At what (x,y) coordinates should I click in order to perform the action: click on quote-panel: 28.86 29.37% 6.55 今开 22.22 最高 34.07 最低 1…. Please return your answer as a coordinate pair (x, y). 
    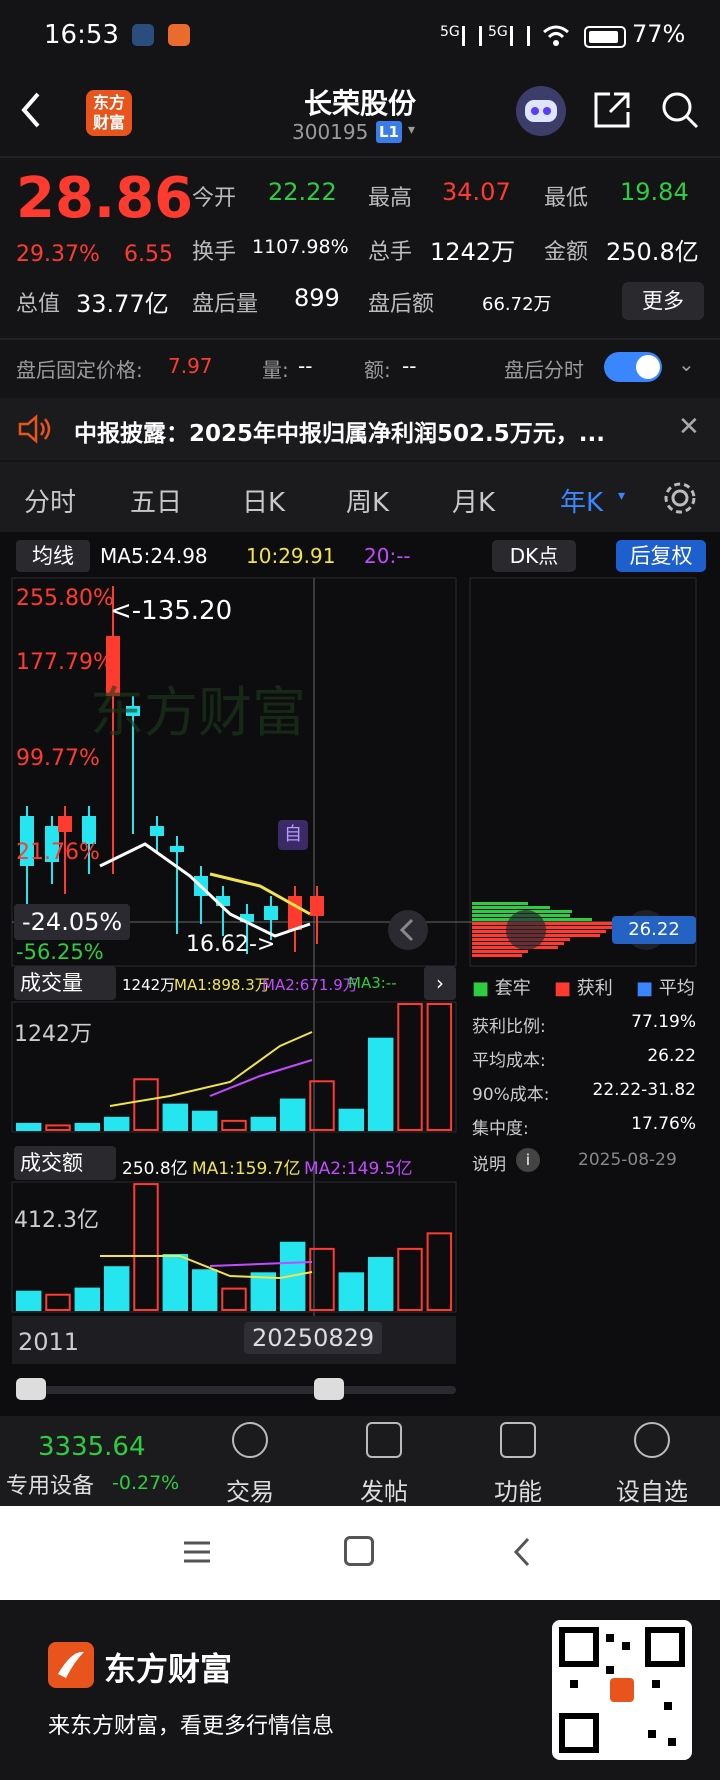
    Looking at the image, I should click on (360, 260).